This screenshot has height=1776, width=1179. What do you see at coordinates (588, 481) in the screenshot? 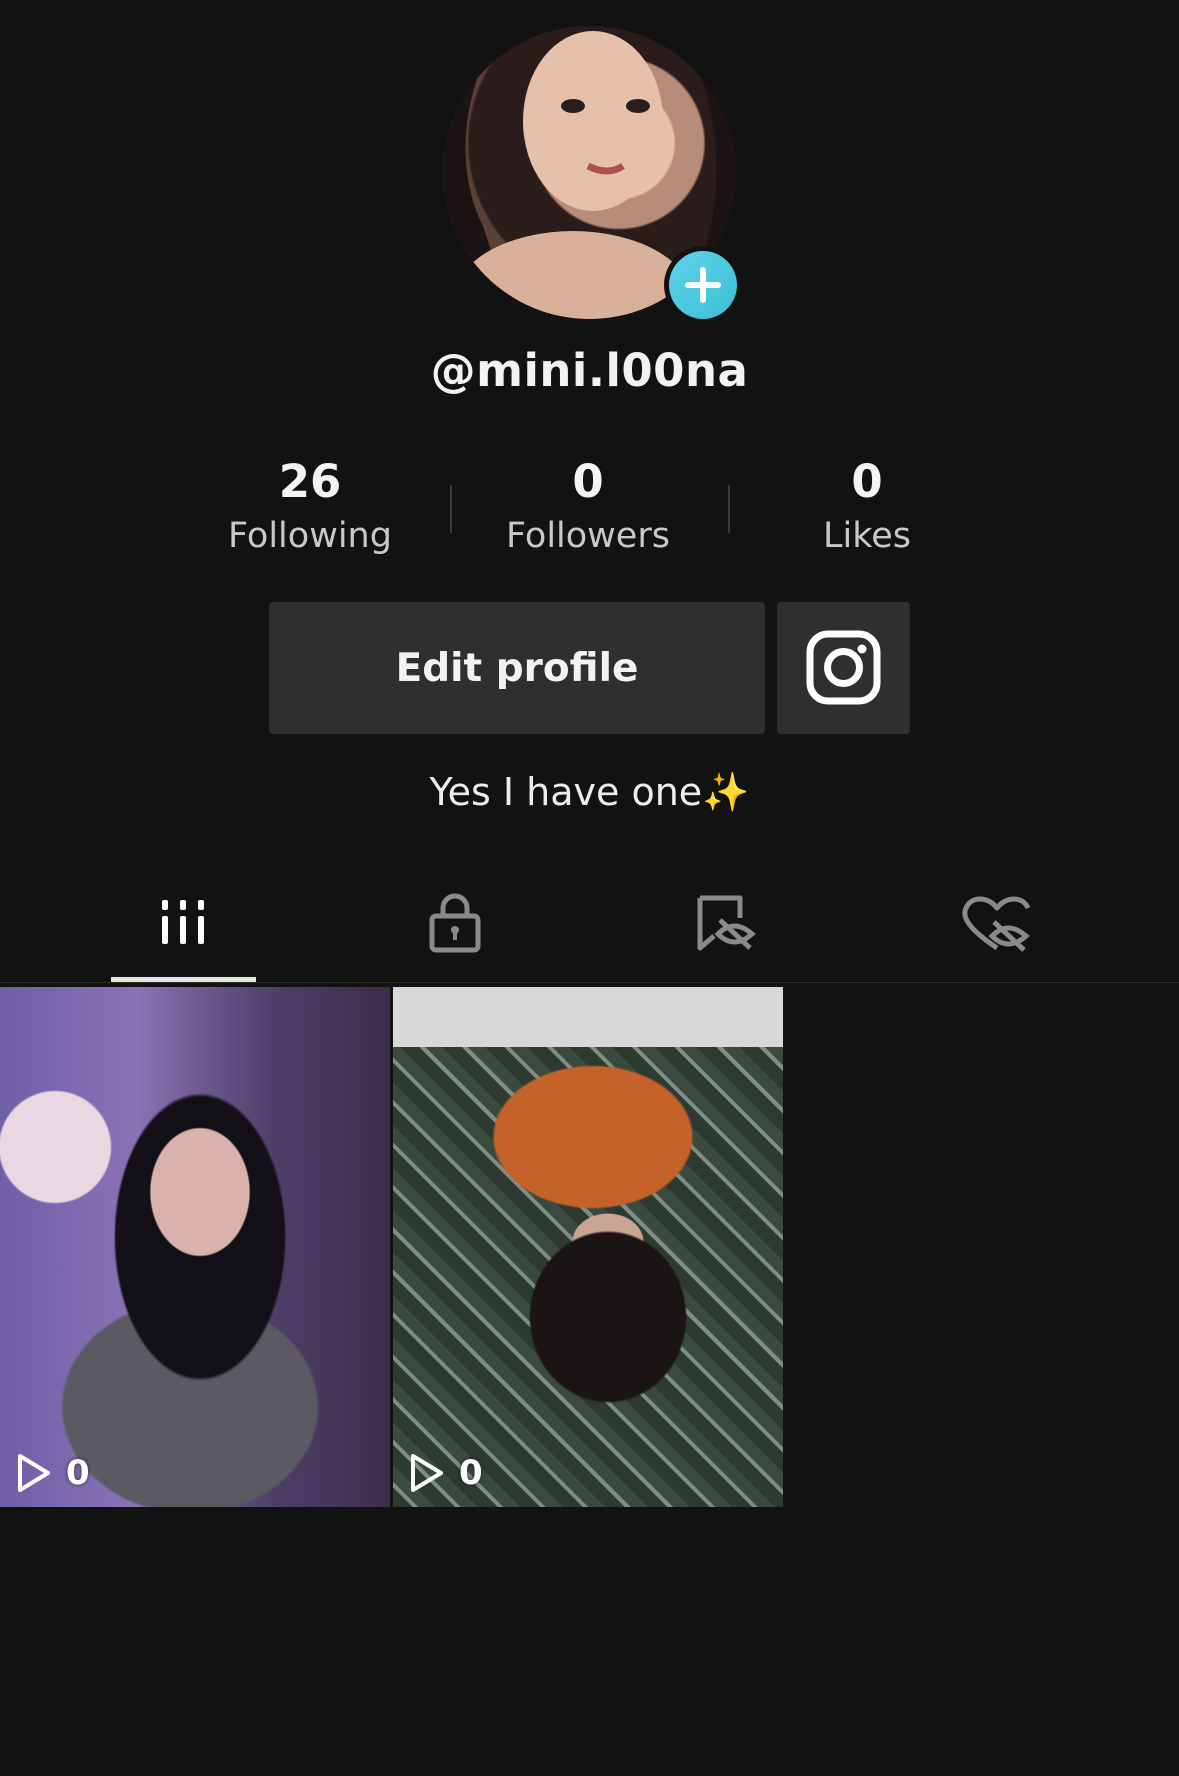
I see `followers-count: 0` at bounding box center [588, 481].